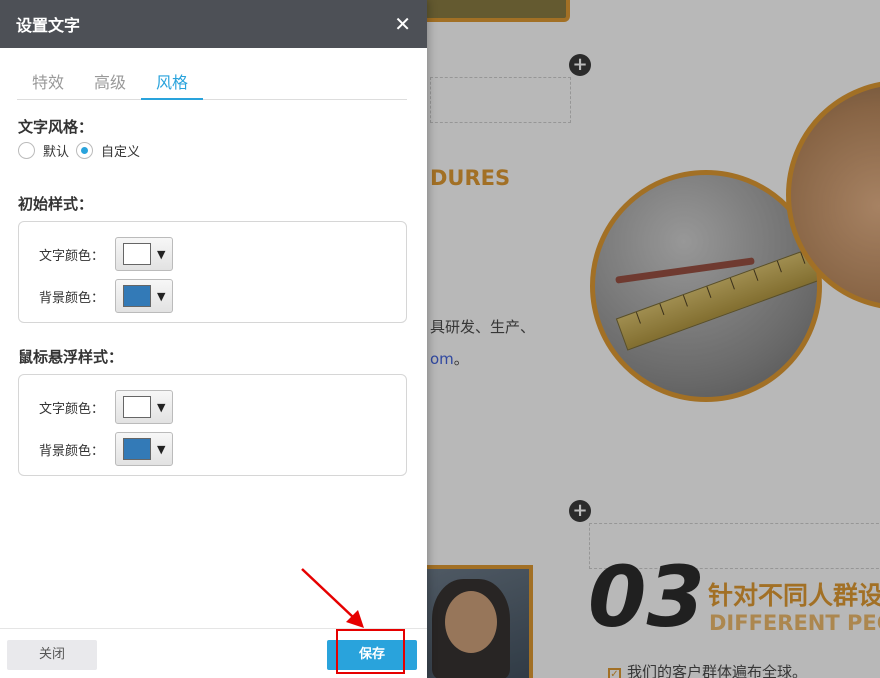 The width and height of the screenshot is (880, 678). What do you see at coordinates (56, 152) in the screenshot?
I see `radio-default-label: 默认` at bounding box center [56, 152].